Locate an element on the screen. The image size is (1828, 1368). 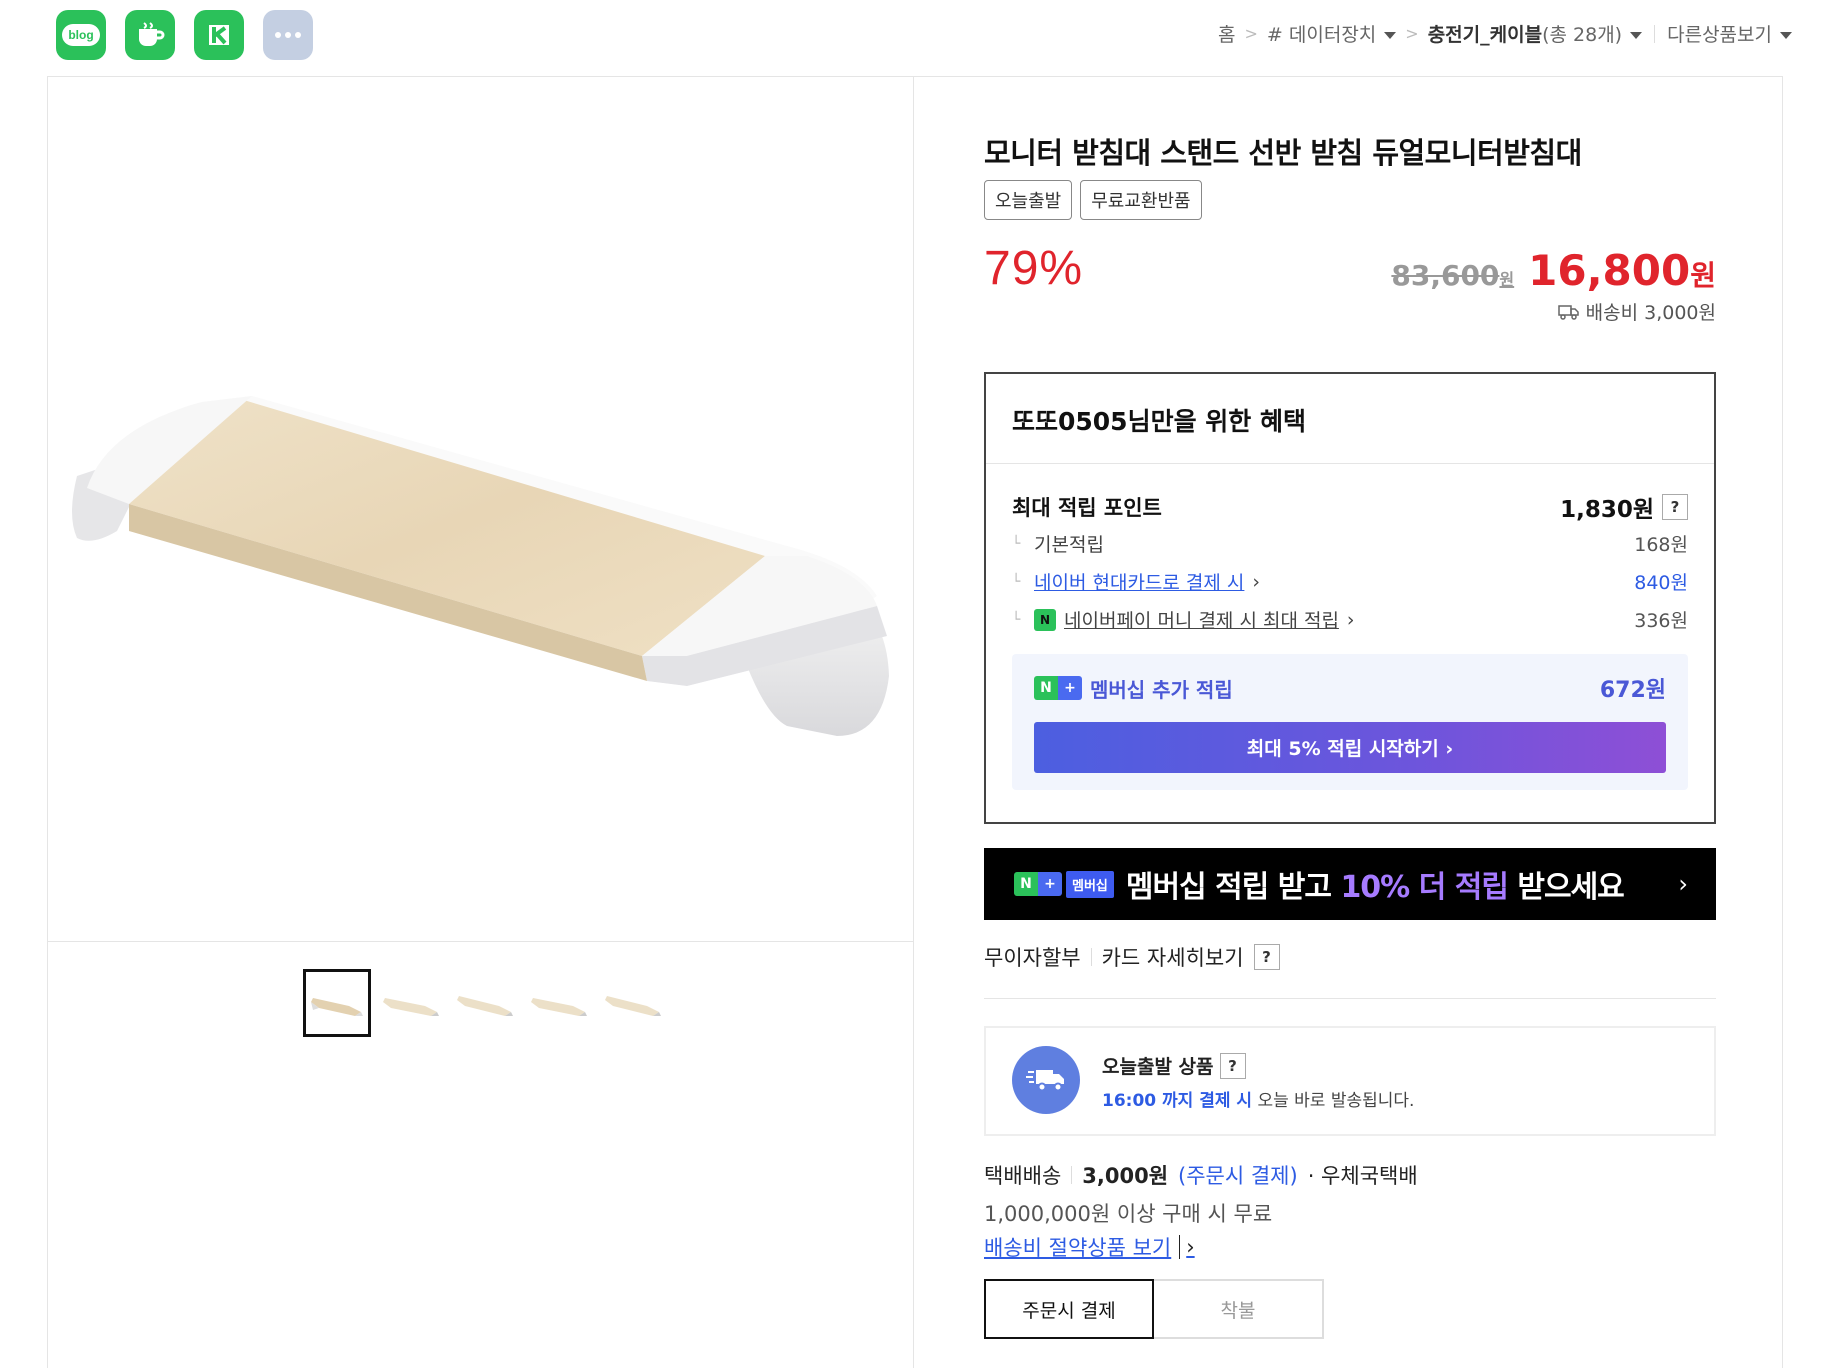
banner-highlight: 10% 더 적립 is located at coordinates (1424, 887).